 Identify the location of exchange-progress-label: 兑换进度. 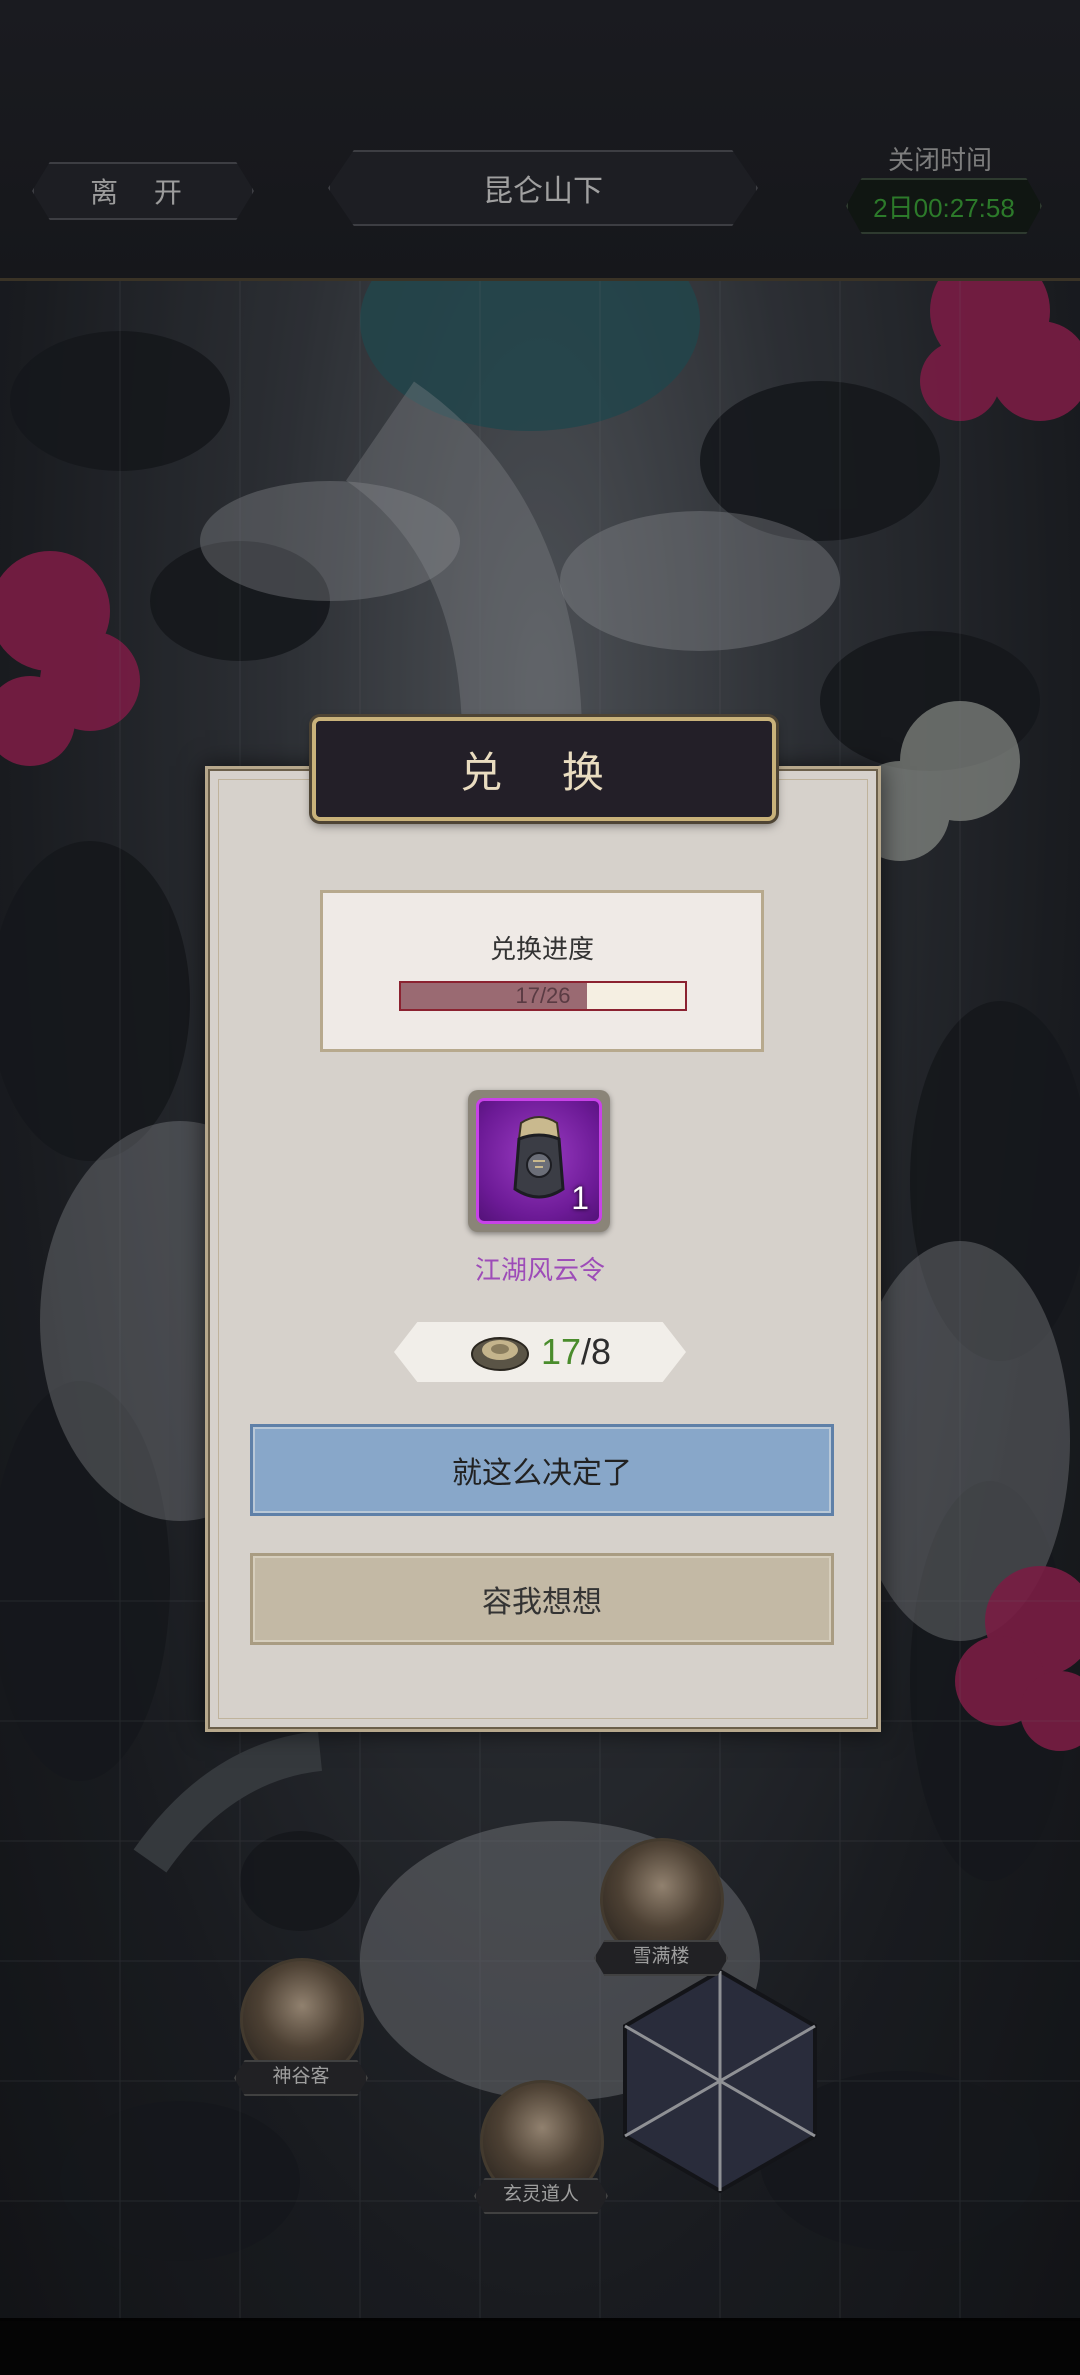
(541, 949).